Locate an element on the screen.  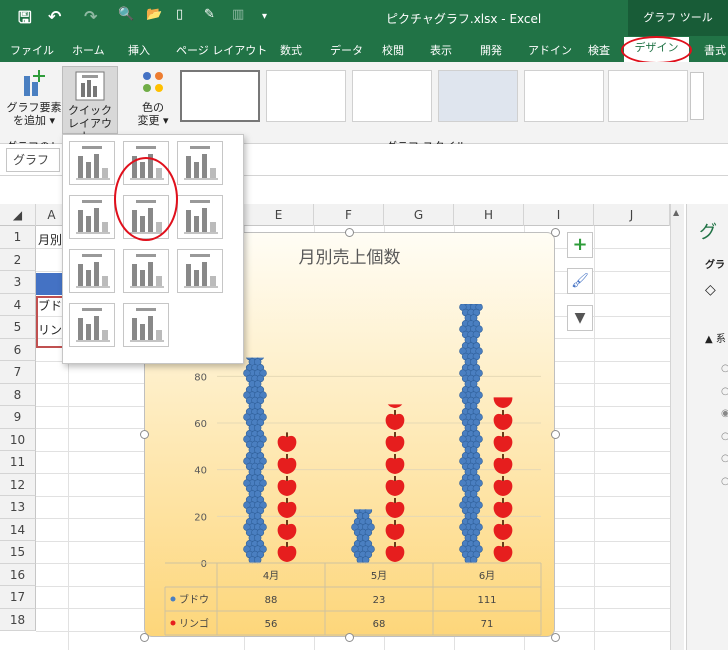
fill-icon: ◇ is located at coordinates (710, 290).